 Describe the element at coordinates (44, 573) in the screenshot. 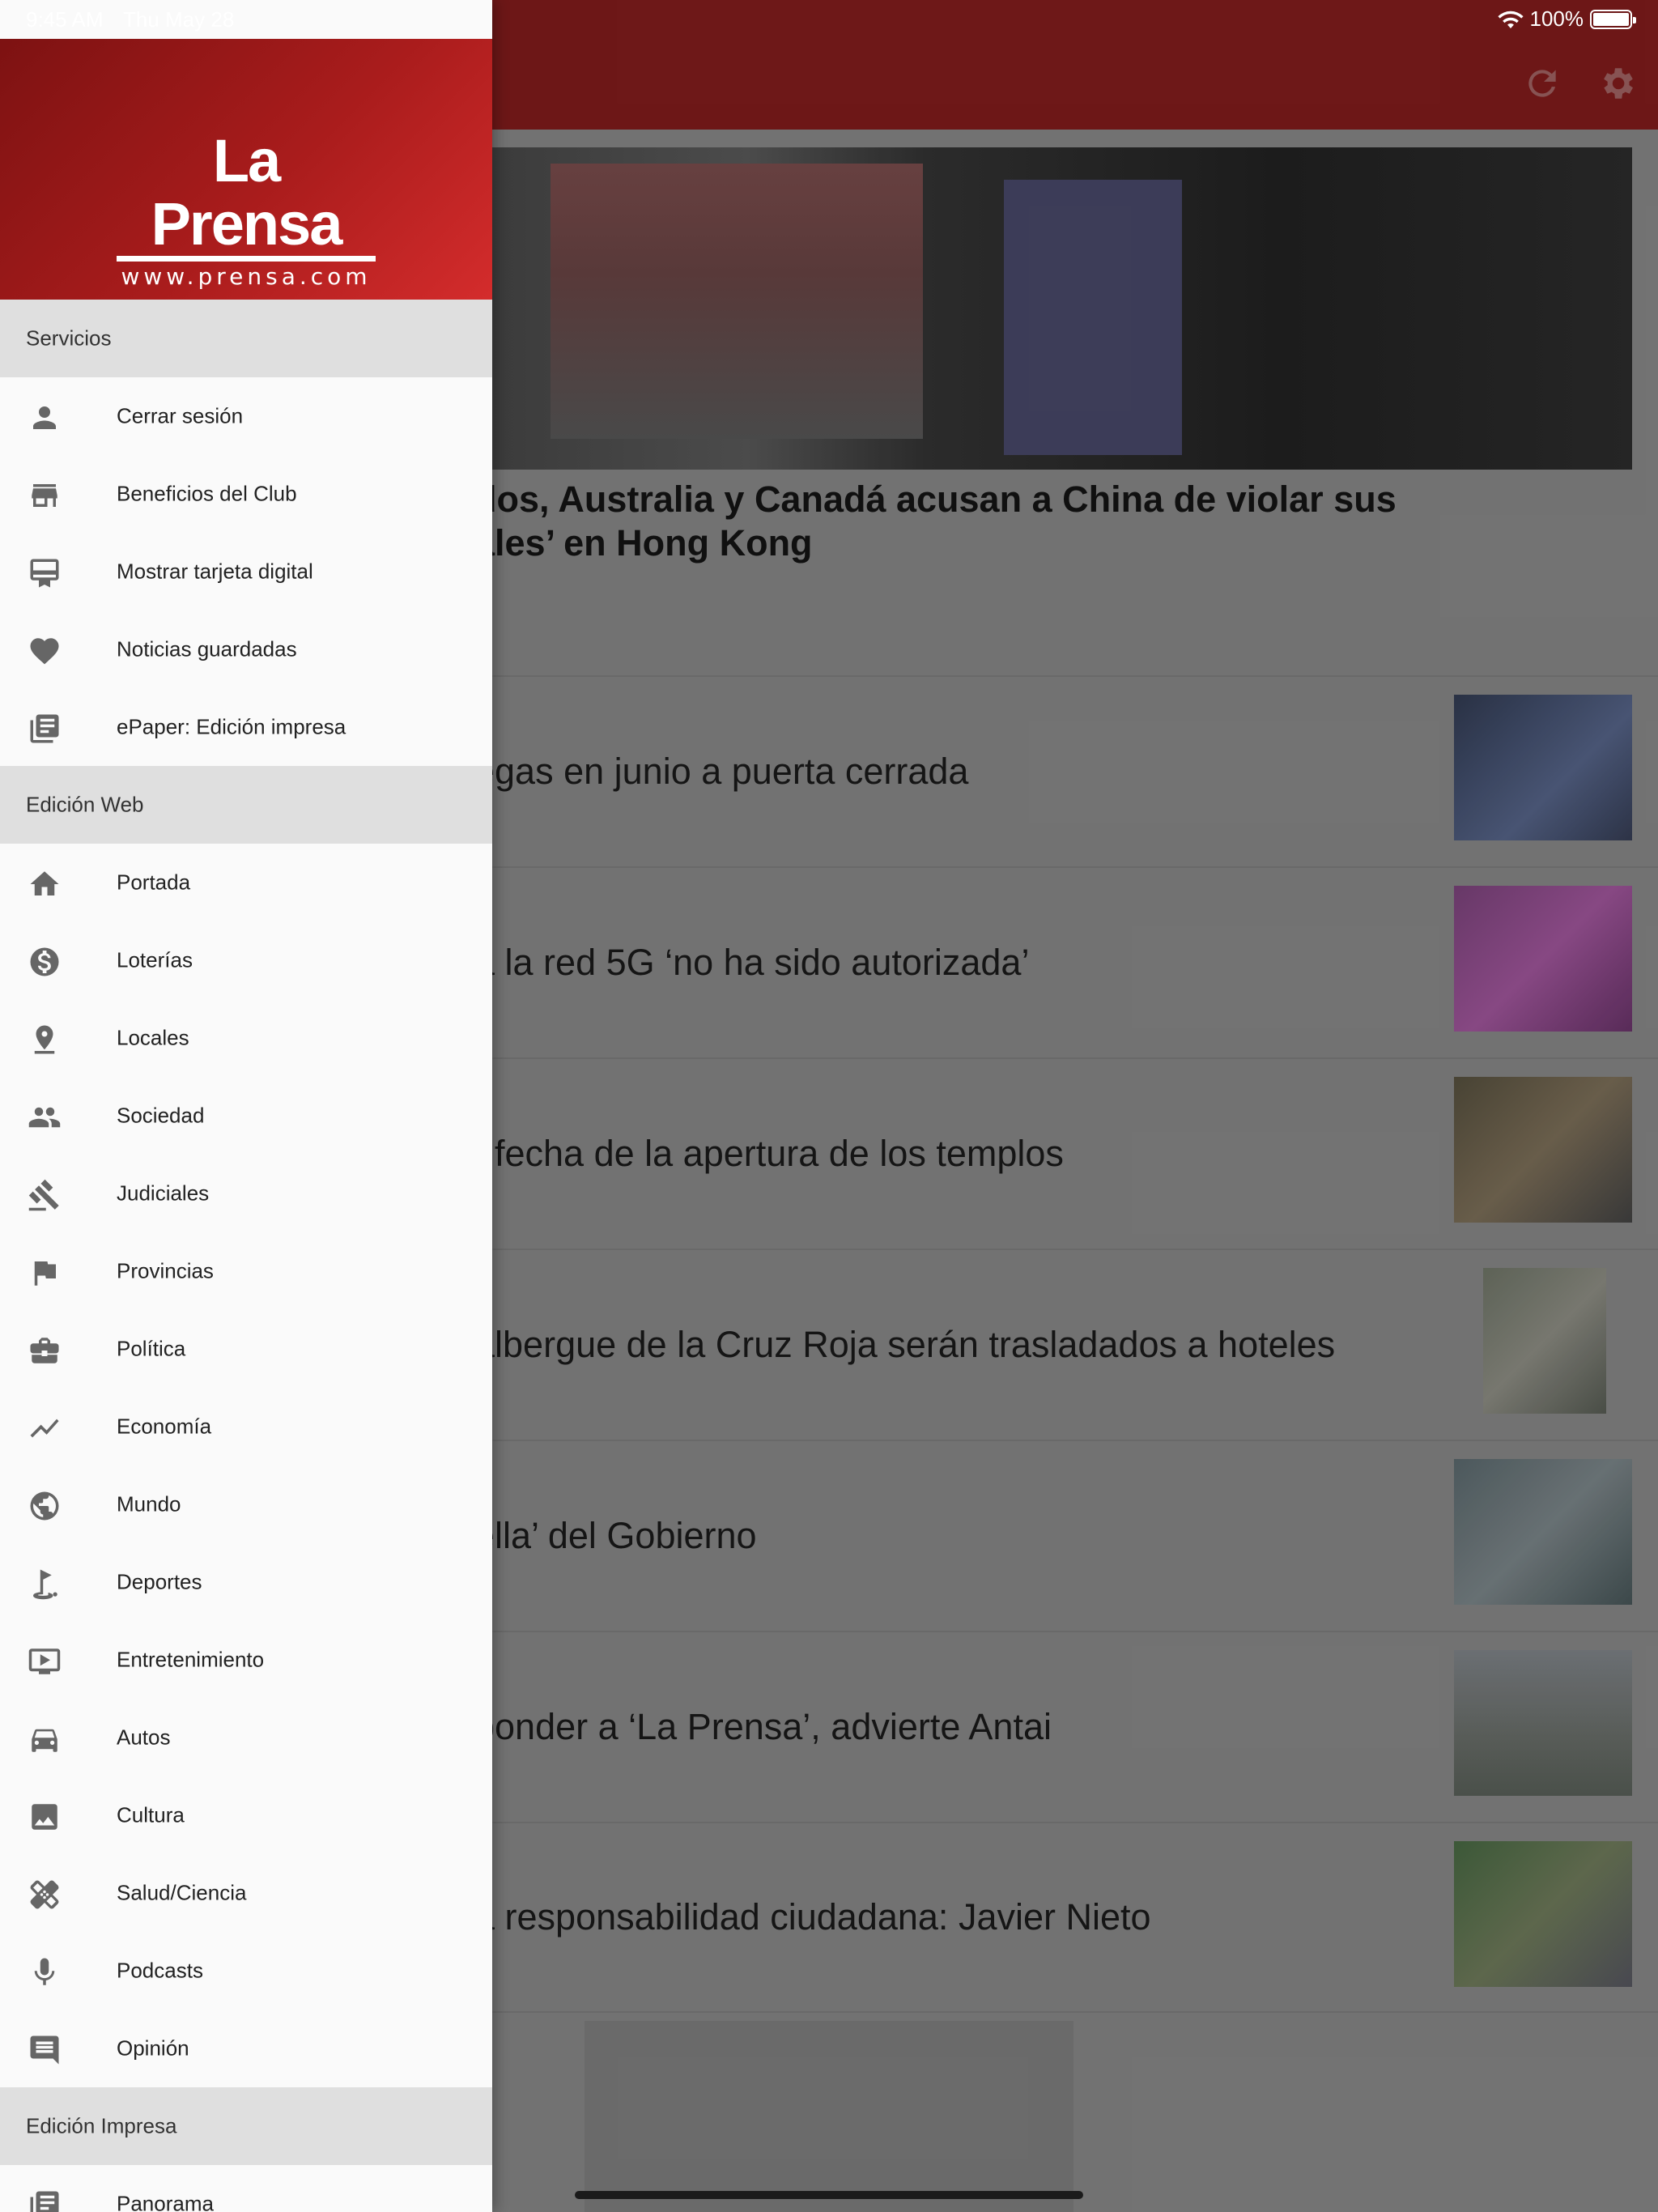

I see `card-icon` at that location.